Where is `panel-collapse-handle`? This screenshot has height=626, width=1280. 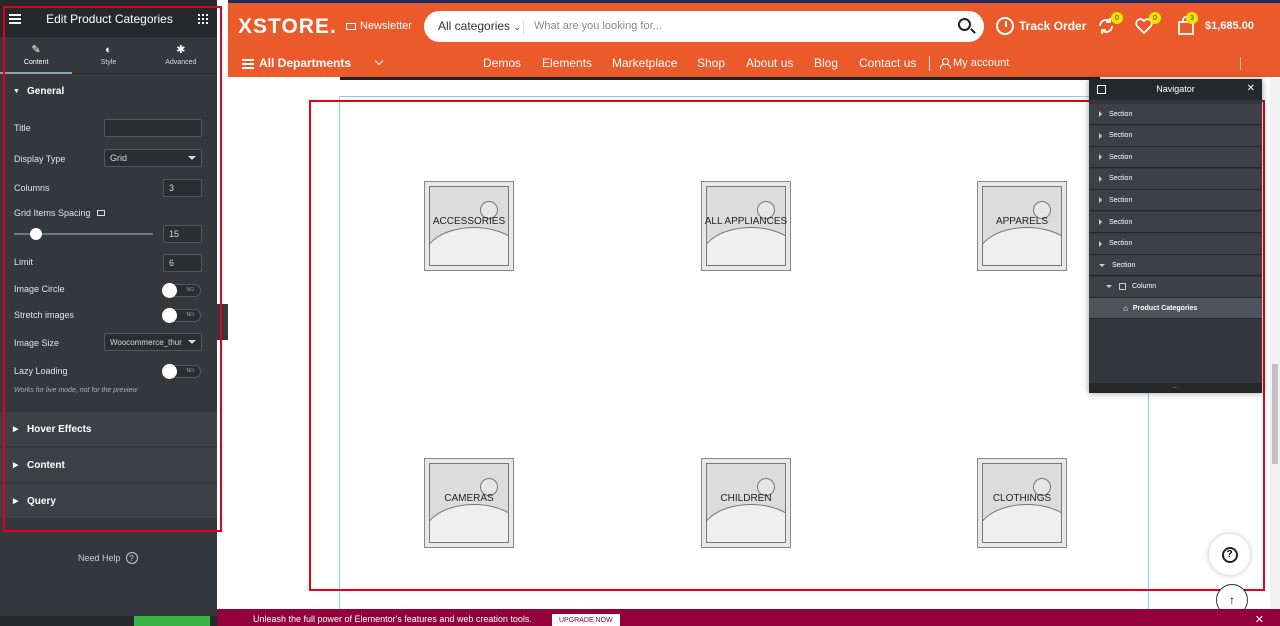 panel-collapse-handle is located at coordinates (222, 322).